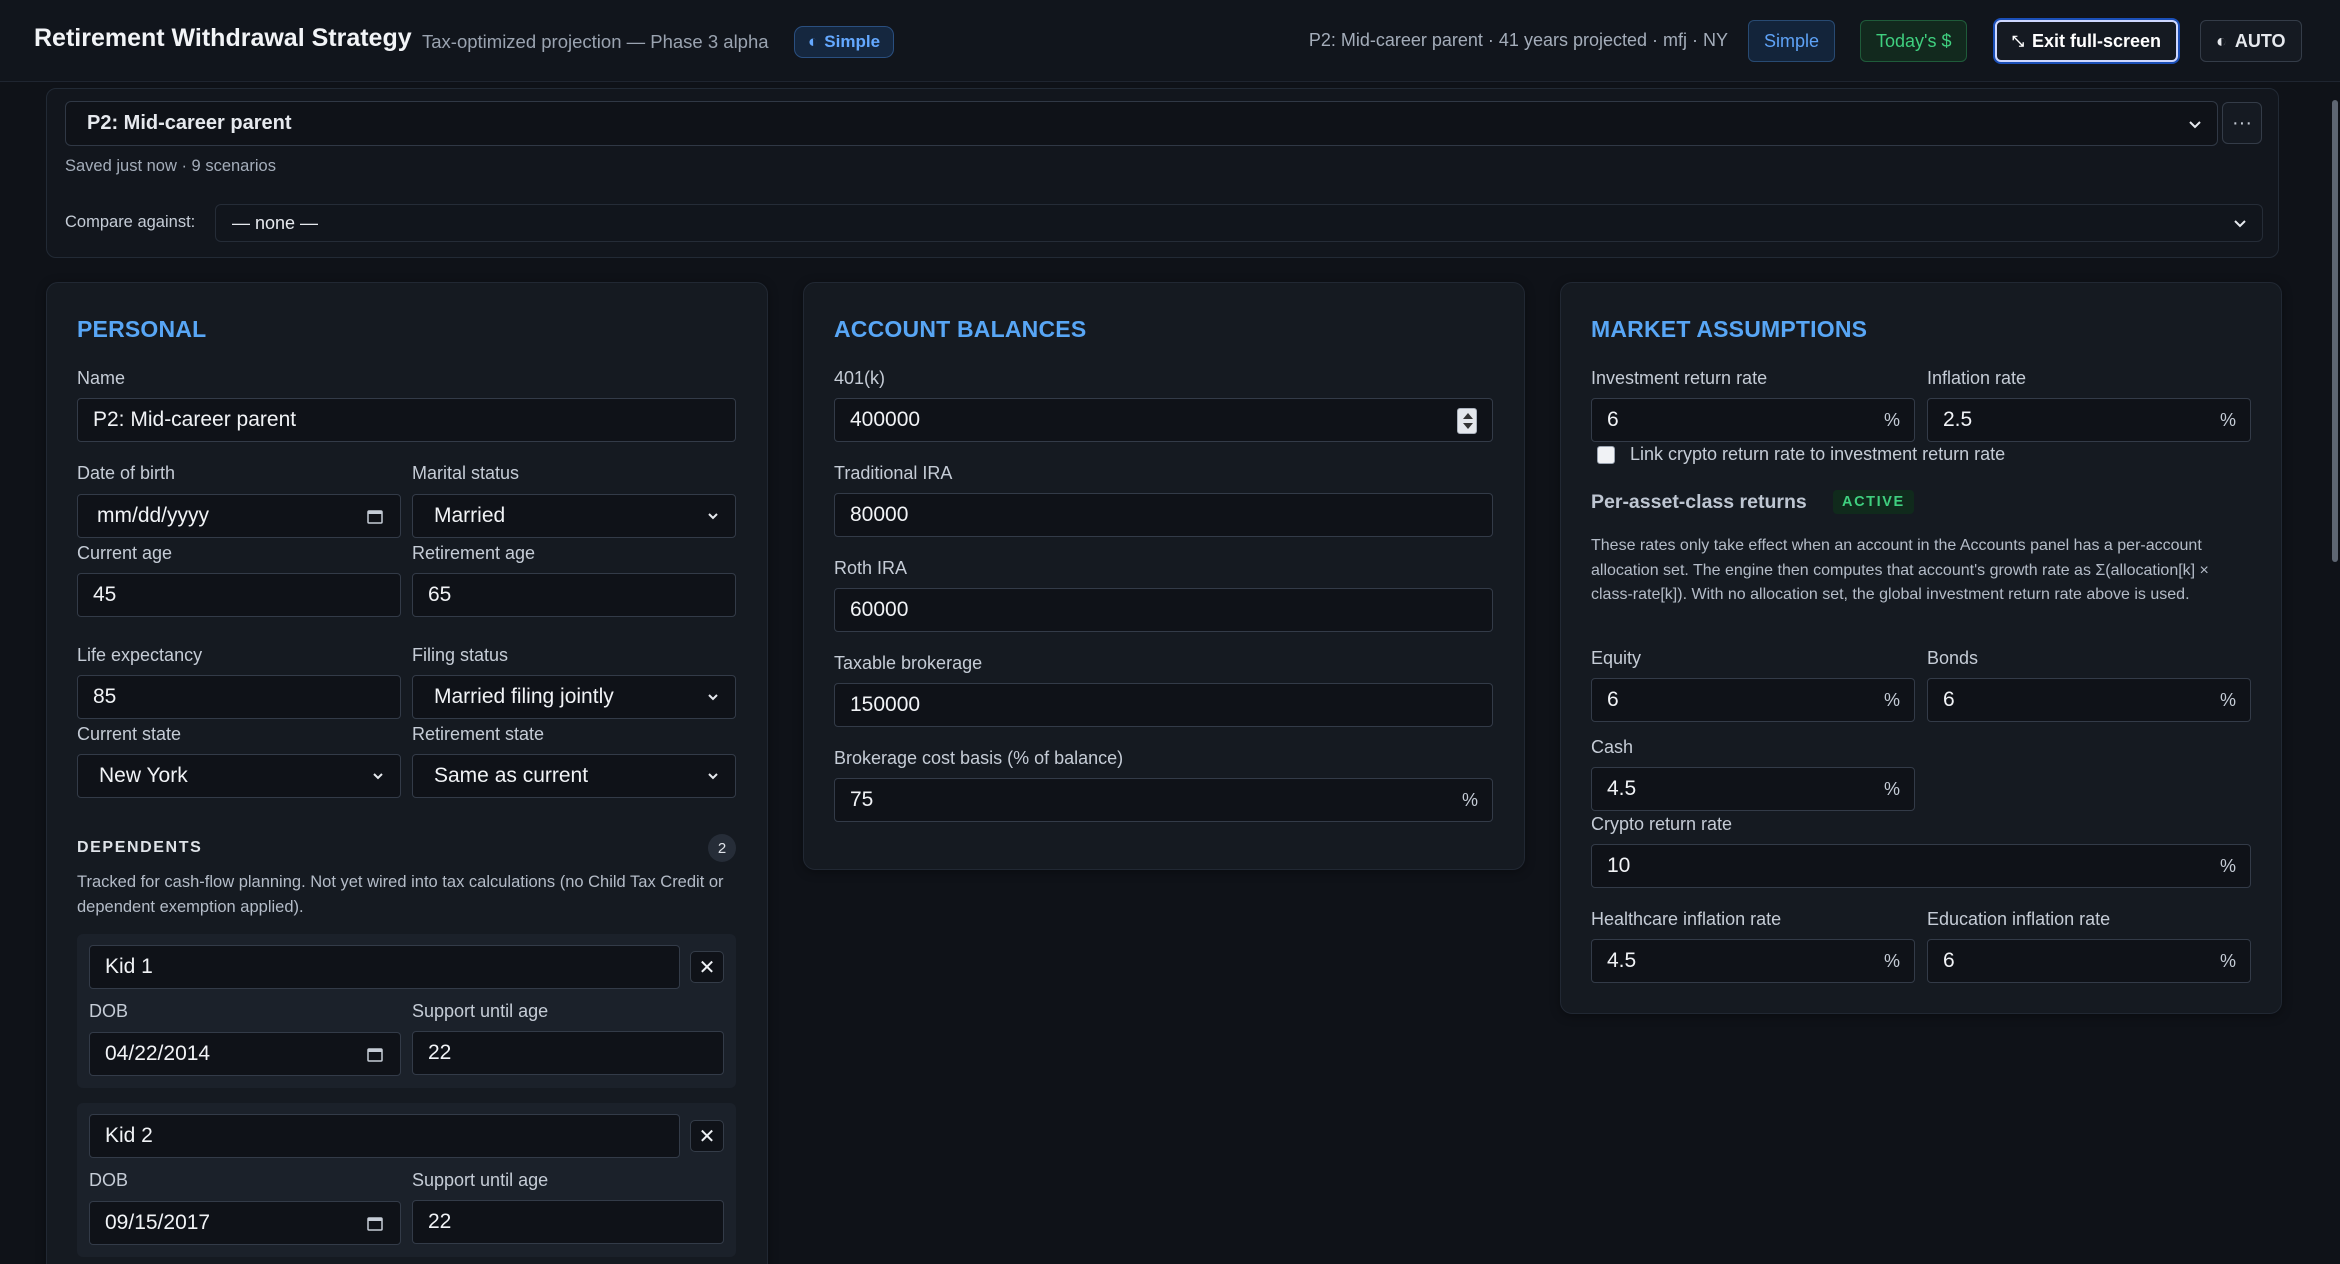 The image size is (2340, 1264). Describe the element at coordinates (1163, 515) in the screenshot. I see `traditional-ira-input: 80000` at that location.